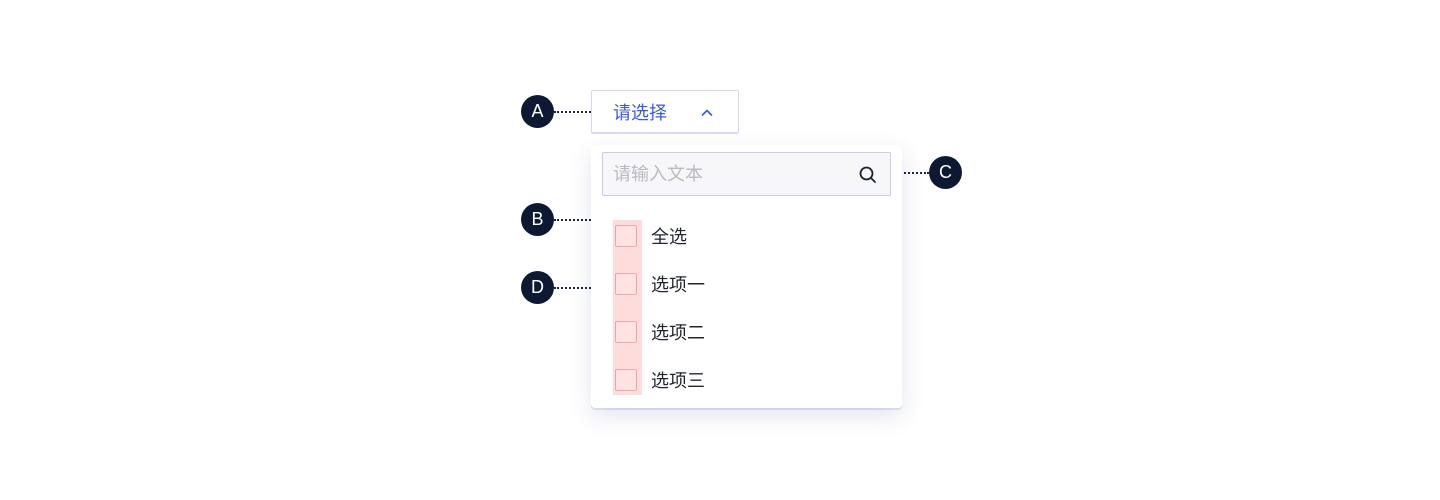 This screenshot has width=1440, height=500. I want to click on option-item-3: 选项三, so click(743, 380).